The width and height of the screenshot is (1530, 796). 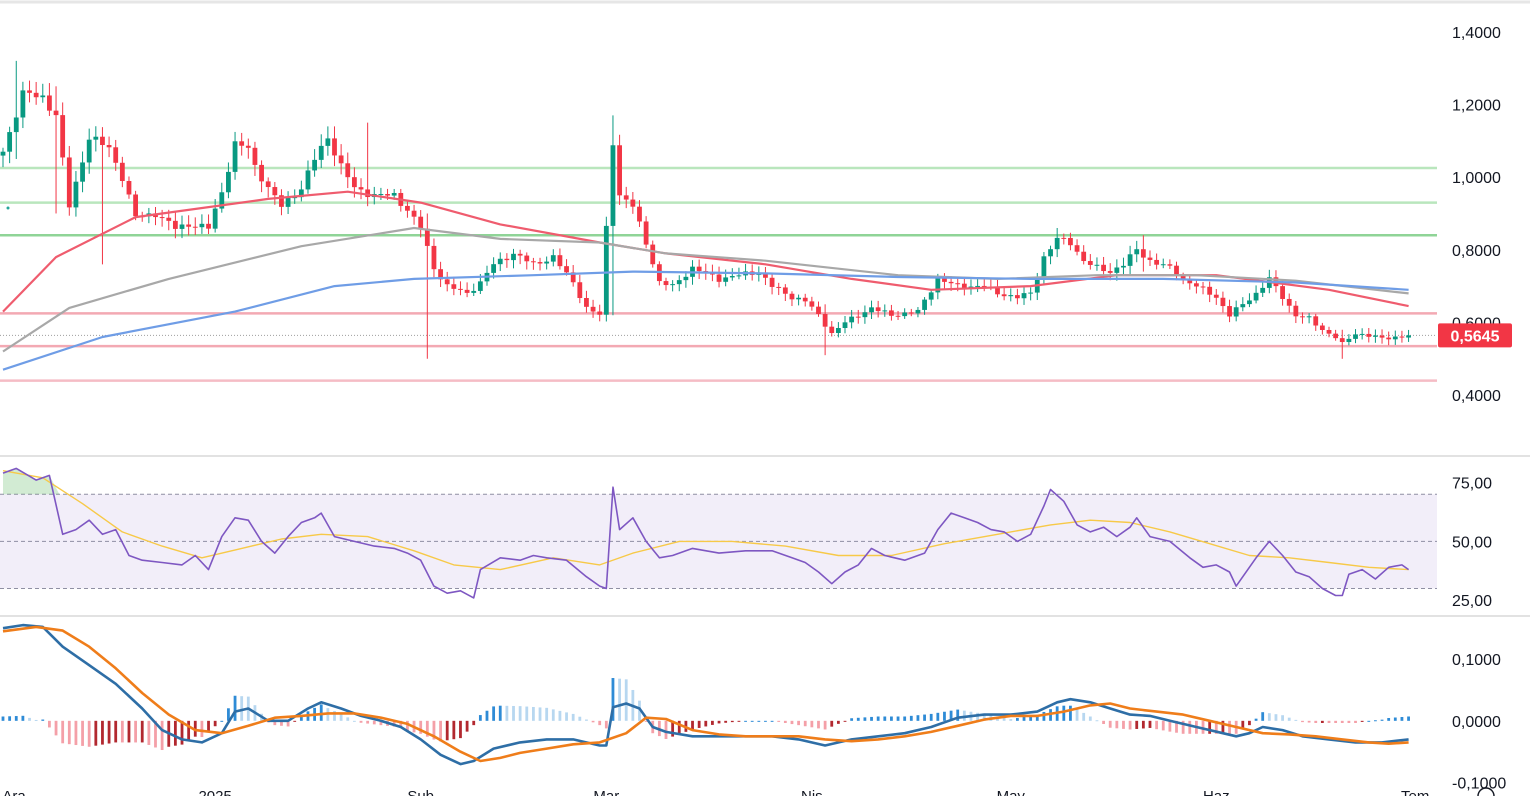 What do you see at coordinates (1476, 105) in the screenshot?
I see `price-tick-label: 1,2000` at bounding box center [1476, 105].